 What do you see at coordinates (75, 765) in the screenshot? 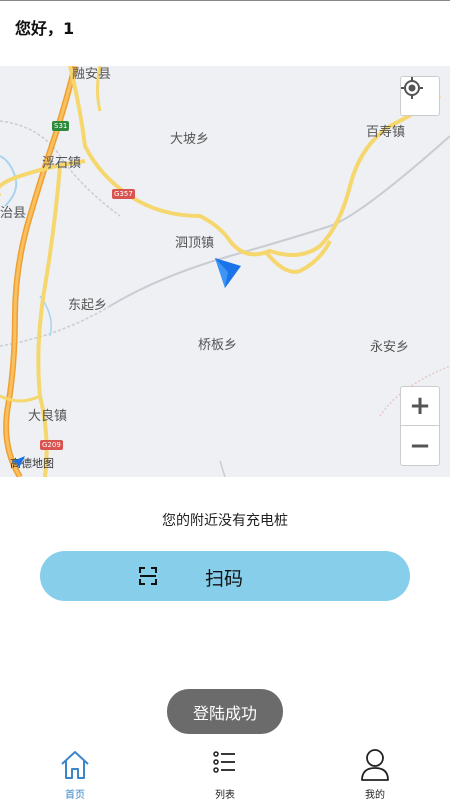
I see `home-icon` at bounding box center [75, 765].